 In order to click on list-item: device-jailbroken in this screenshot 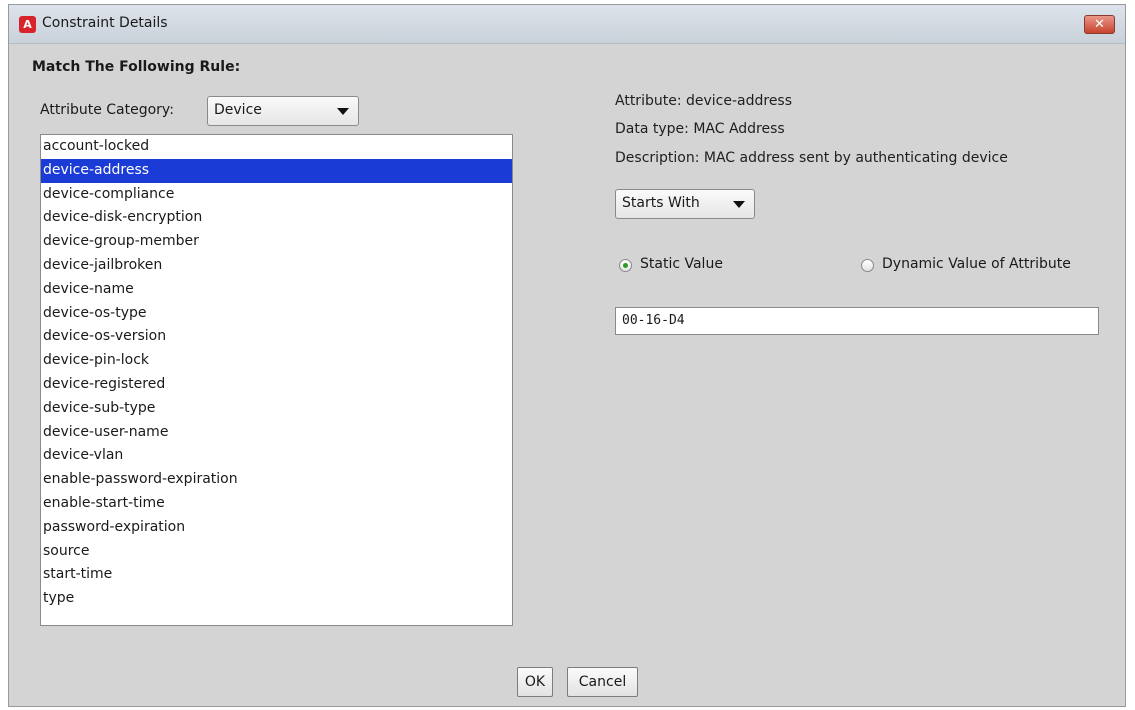, I will do `click(276, 266)`.